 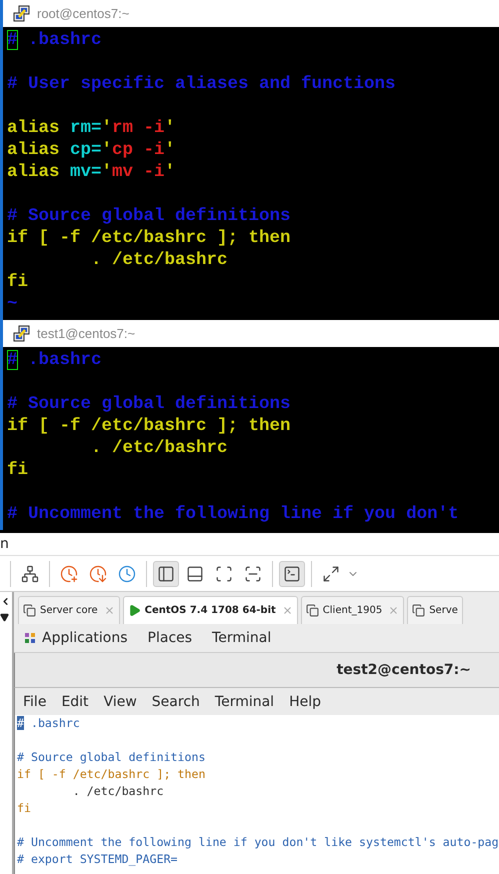 I want to click on menu-item: View, so click(x=120, y=702).